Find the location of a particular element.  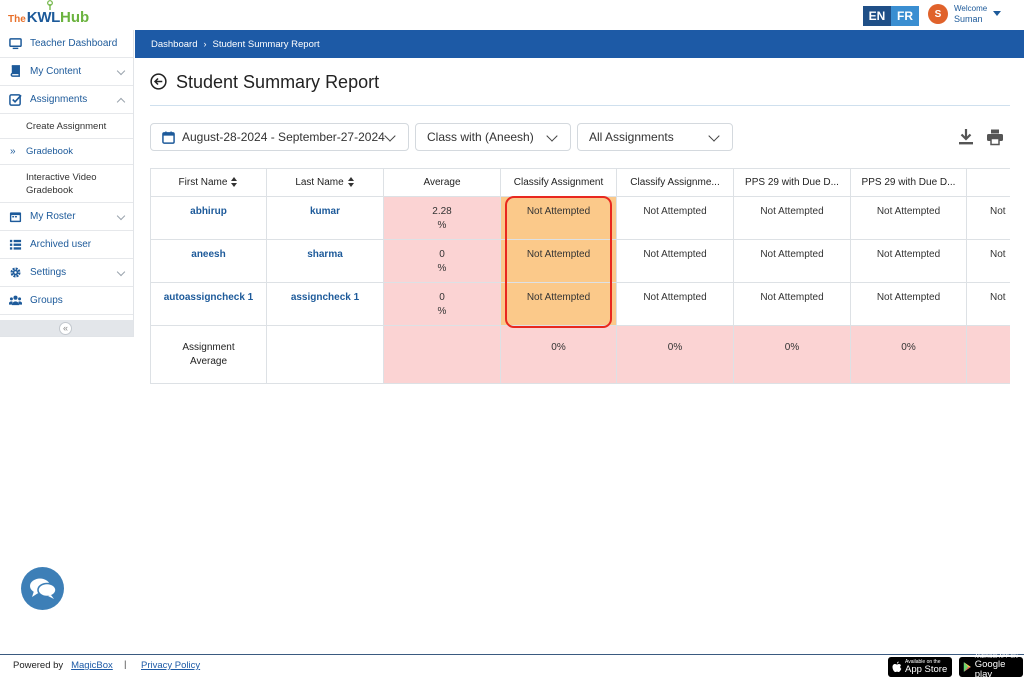

date-range-picker: August-28-2024 - September-27-2024 is located at coordinates (279, 137).